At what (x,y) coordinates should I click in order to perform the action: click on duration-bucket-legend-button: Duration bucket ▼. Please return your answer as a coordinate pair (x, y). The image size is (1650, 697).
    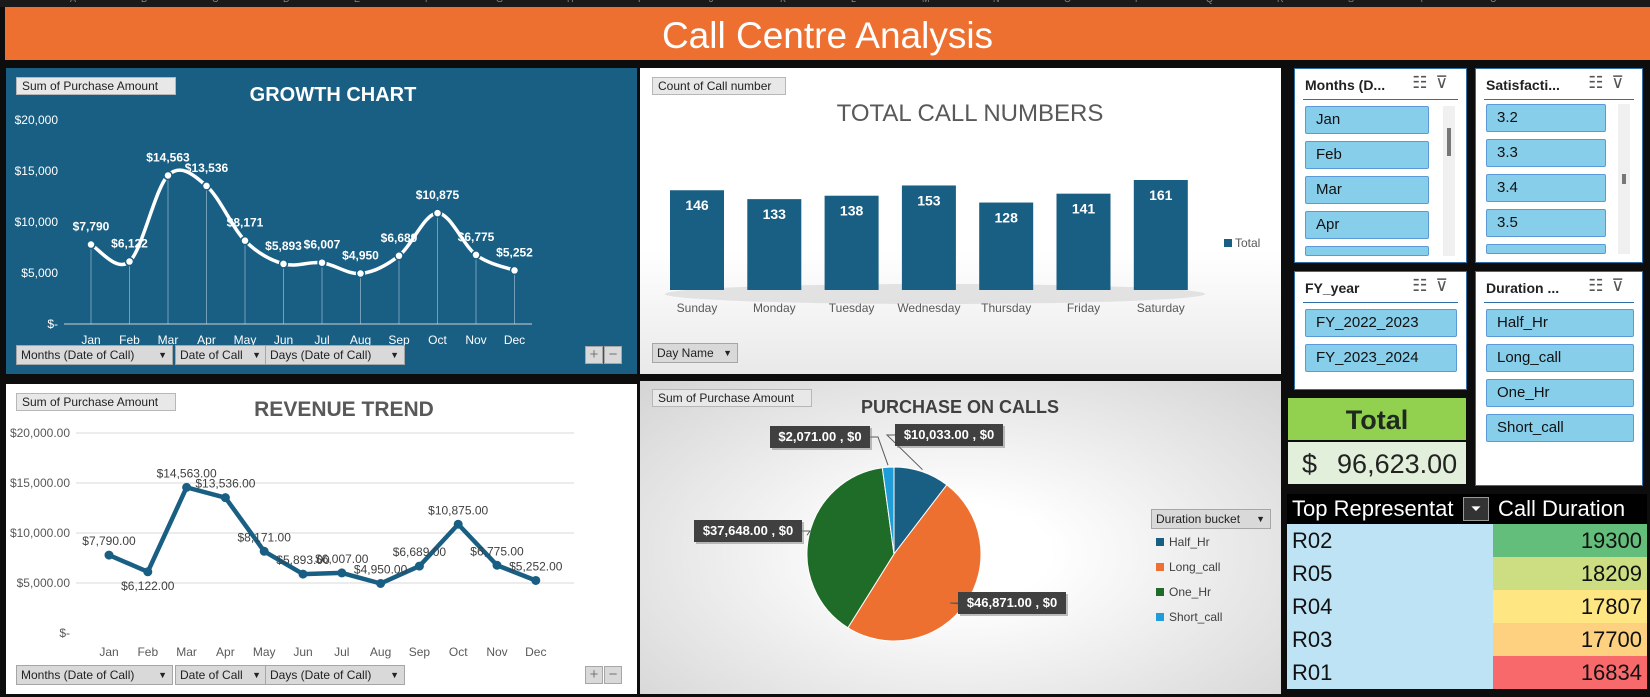
    Looking at the image, I should click on (1211, 519).